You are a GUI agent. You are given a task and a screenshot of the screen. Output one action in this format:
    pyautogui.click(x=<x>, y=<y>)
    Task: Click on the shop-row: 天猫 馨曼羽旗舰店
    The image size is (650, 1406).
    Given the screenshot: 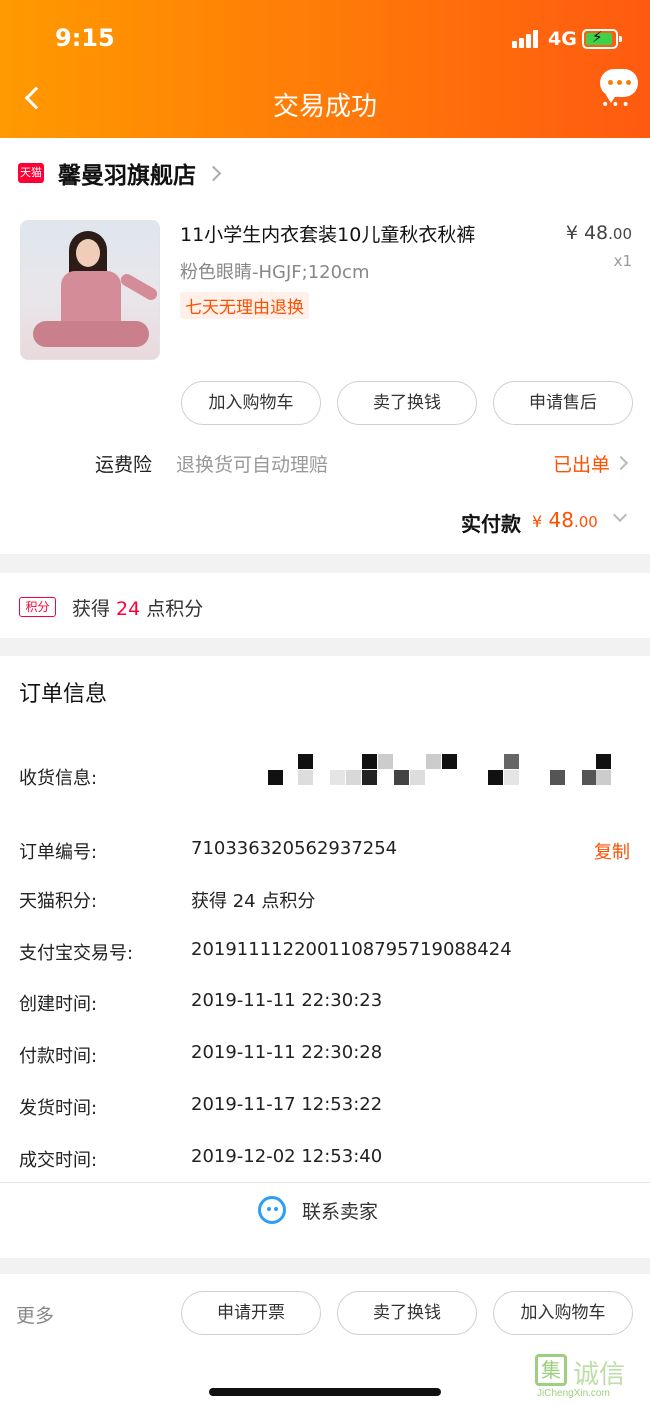 What is the action you would take?
    pyautogui.click(x=120, y=173)
    